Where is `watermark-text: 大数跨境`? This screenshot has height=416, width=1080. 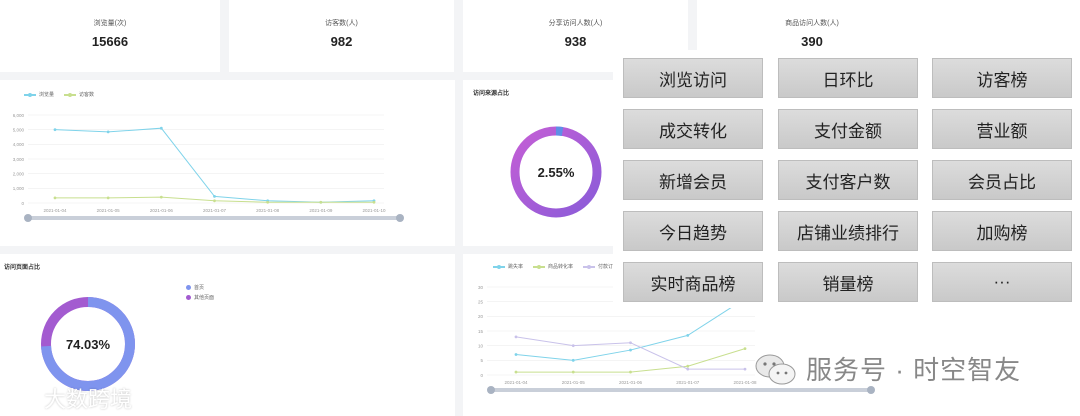
watermark-text: 大数跨境 is located at coordinates (88, 399).